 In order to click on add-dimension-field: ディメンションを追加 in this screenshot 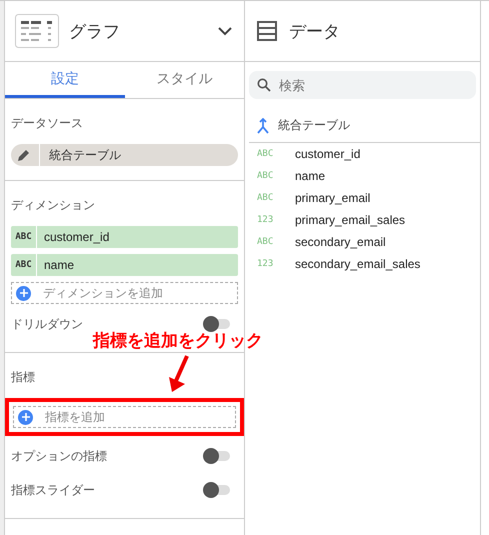, I will do `click(124, 293)`.